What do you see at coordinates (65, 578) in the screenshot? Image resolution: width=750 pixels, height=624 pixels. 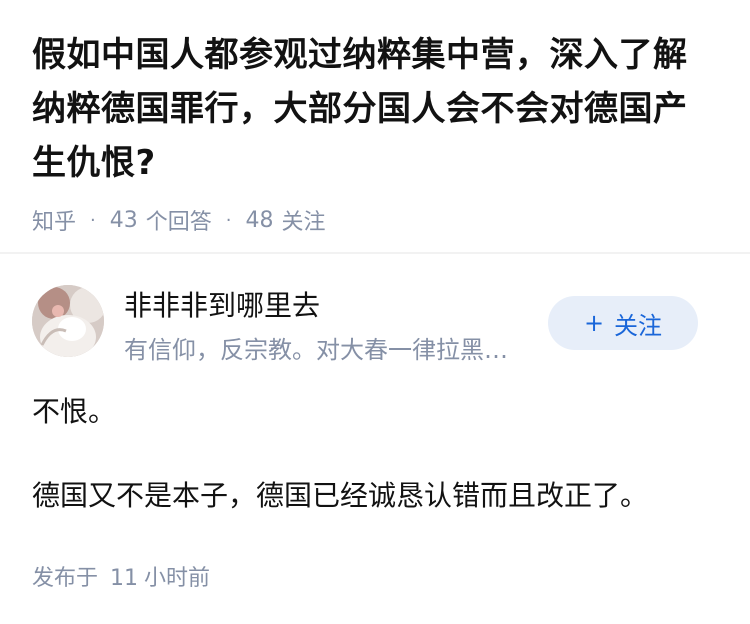 I see `published-label: 发布于` at bounding box center [65, 578].